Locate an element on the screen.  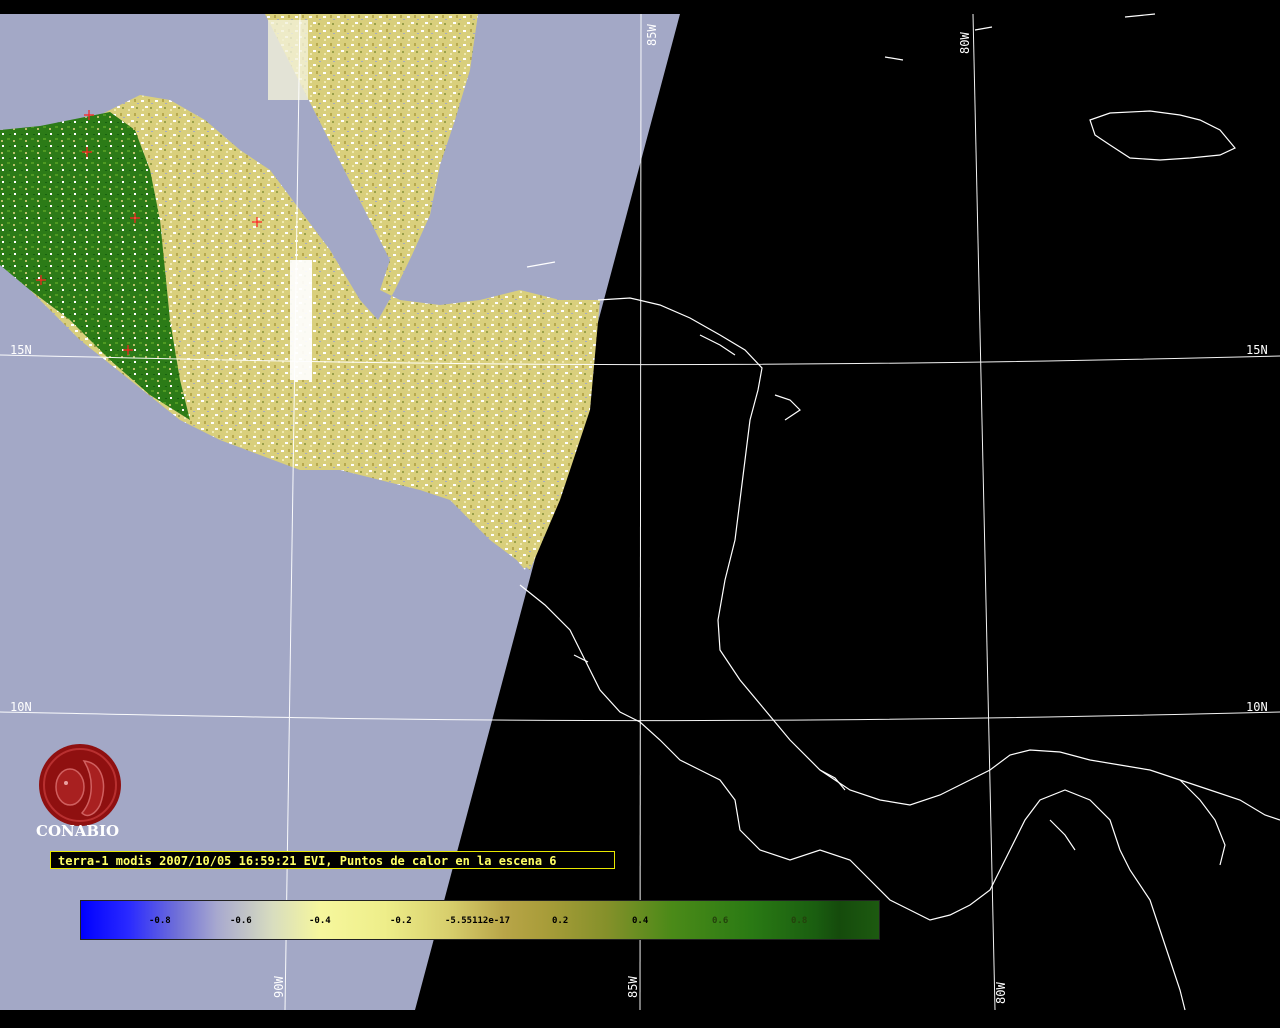
lon-label-80w-bottom: 80W is located at coordinates (1001, 993).